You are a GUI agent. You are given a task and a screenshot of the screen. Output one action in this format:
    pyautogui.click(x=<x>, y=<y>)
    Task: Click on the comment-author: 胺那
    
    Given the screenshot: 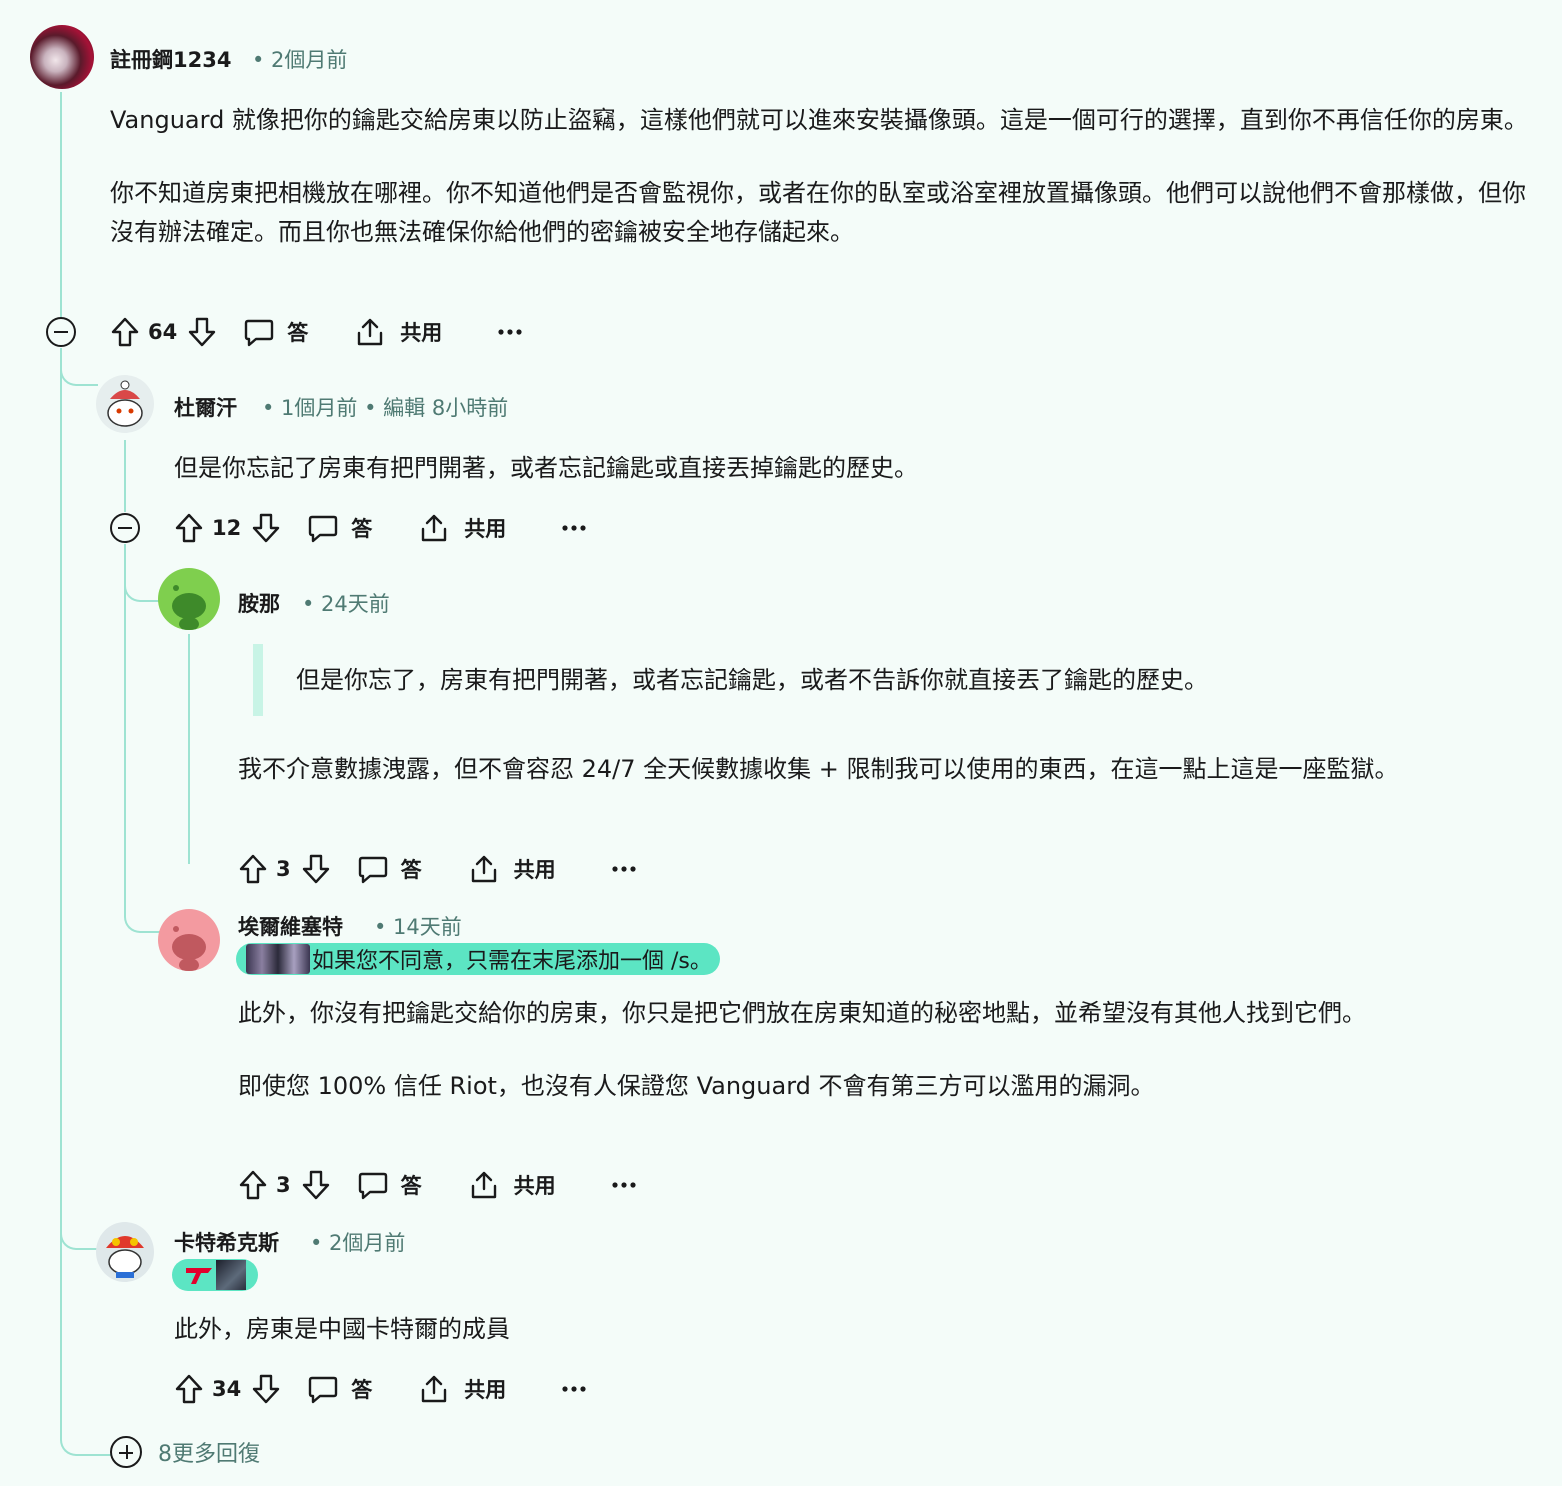 What is the action you would take?
    pyautogui.click(x=259, y=603)
    